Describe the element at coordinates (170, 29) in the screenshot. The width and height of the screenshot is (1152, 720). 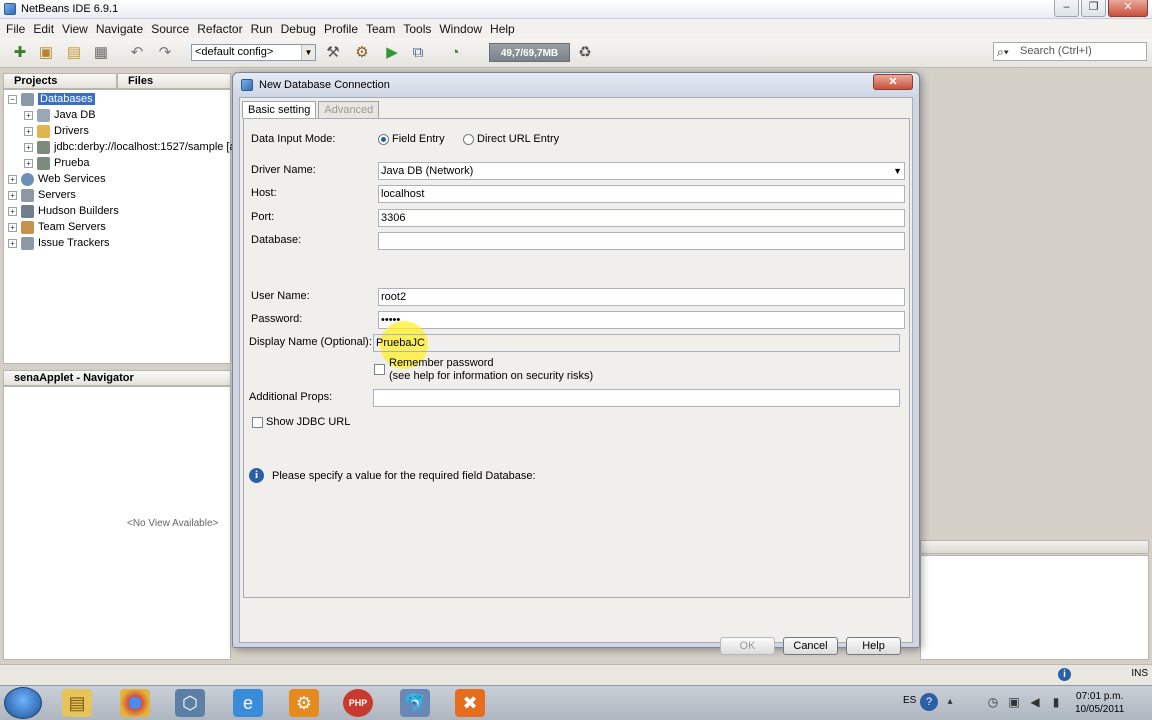
I see `menu-source: Source` at that location.